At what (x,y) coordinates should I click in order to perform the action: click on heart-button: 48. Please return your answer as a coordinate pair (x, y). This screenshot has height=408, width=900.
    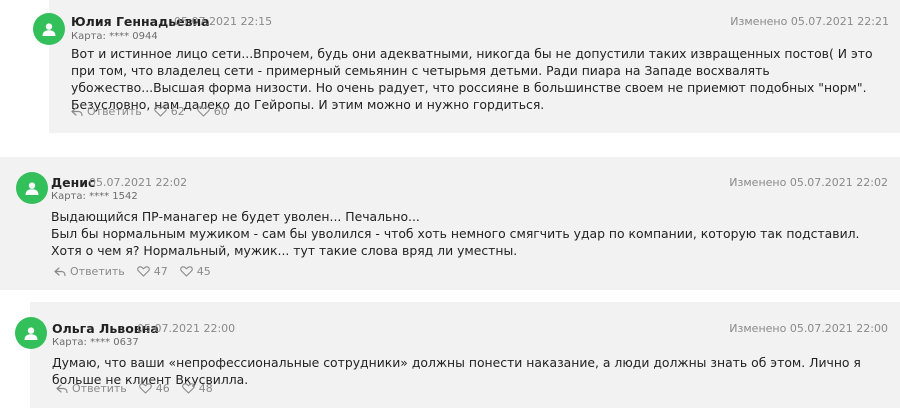
    Looking at the image, I should click on (197, 388).